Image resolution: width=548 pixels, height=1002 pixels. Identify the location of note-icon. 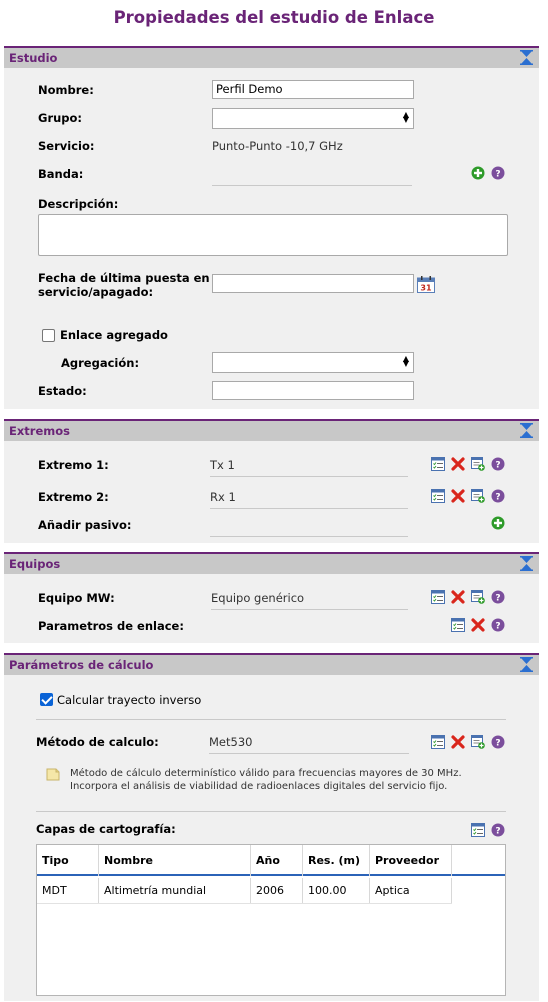
(53, 774).